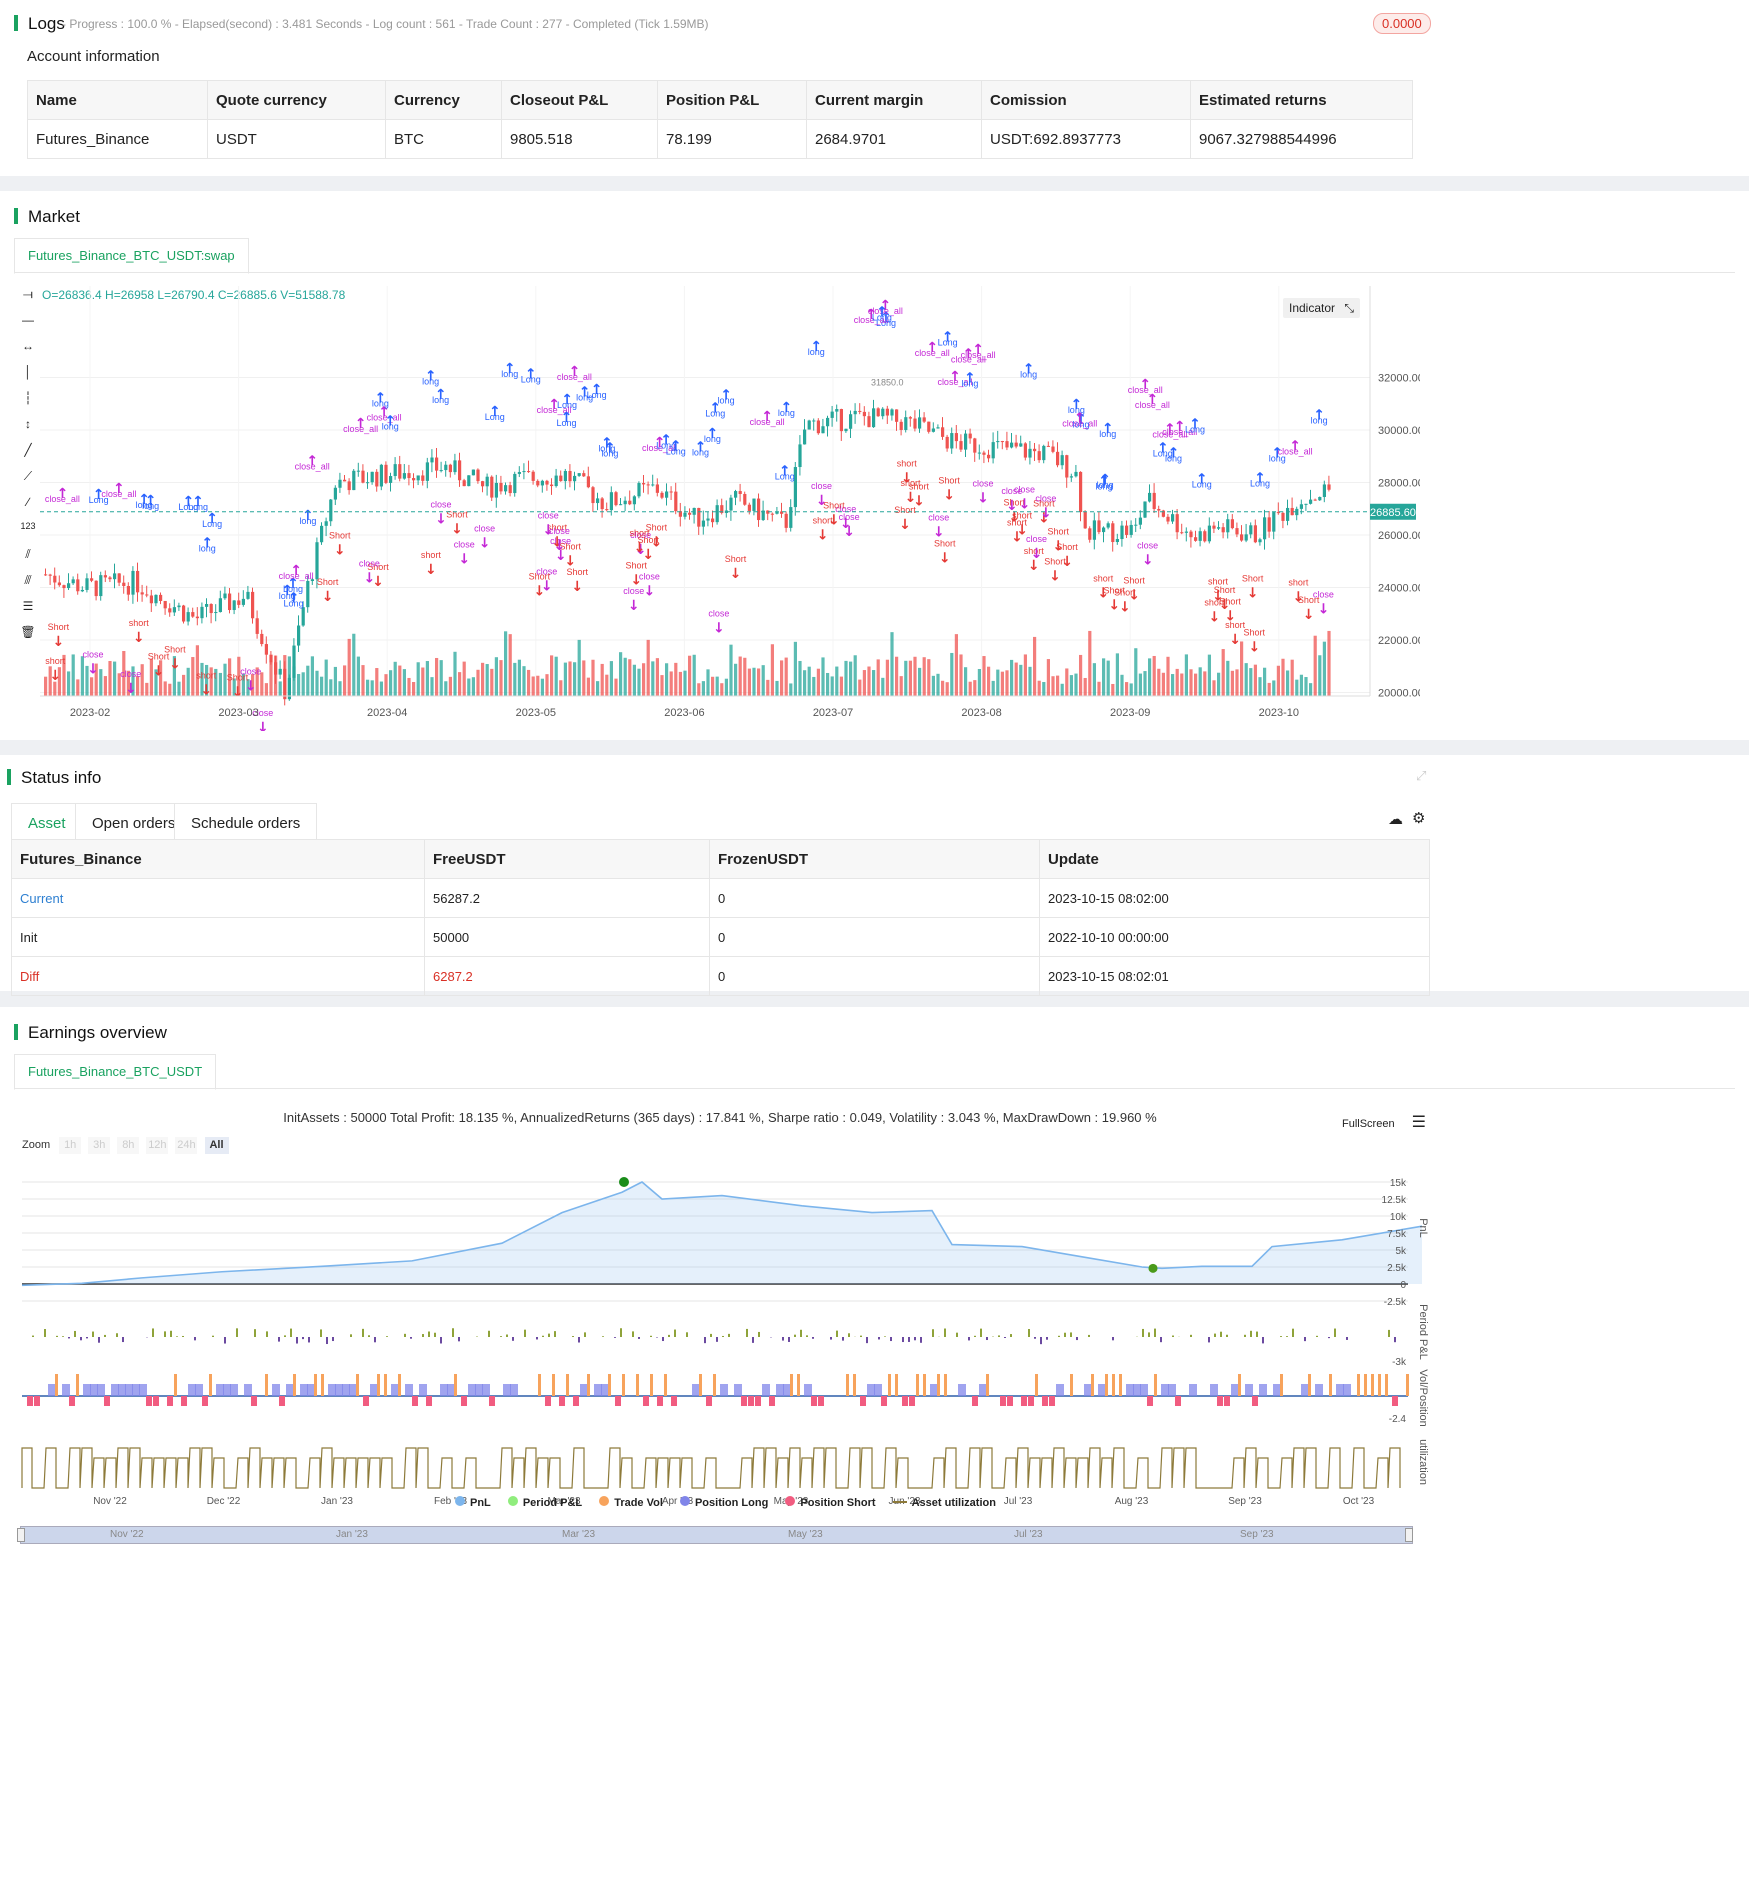 Image resolution: width=1749 pixels, height=1900 pixels. Describe the element at coordinates (473, 1502) in the screenshot. I see `legend-item-pnl: PnL` at that location.